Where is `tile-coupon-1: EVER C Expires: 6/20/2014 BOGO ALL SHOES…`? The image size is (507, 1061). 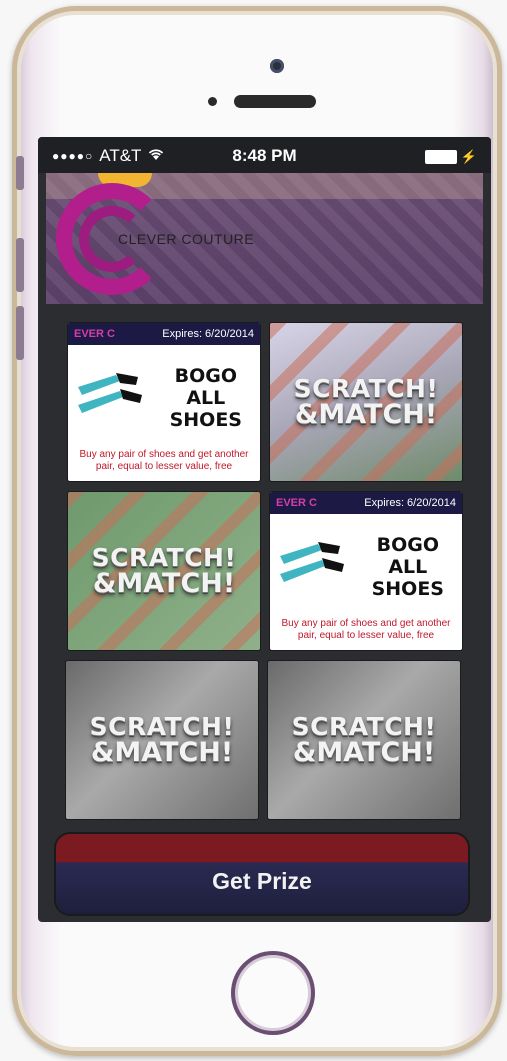
tile-coupon-1: EVER C Expires: 6/20/2014 BOGO ALL SHOES… is located at coordinates (164, 402).